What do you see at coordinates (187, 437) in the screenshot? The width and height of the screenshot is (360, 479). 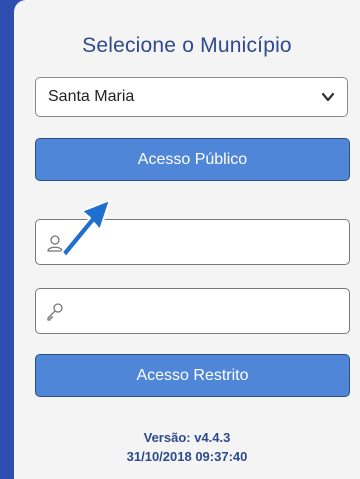 I see `version-label: Versão: v4.4.3` at bounding box center [187, 437].